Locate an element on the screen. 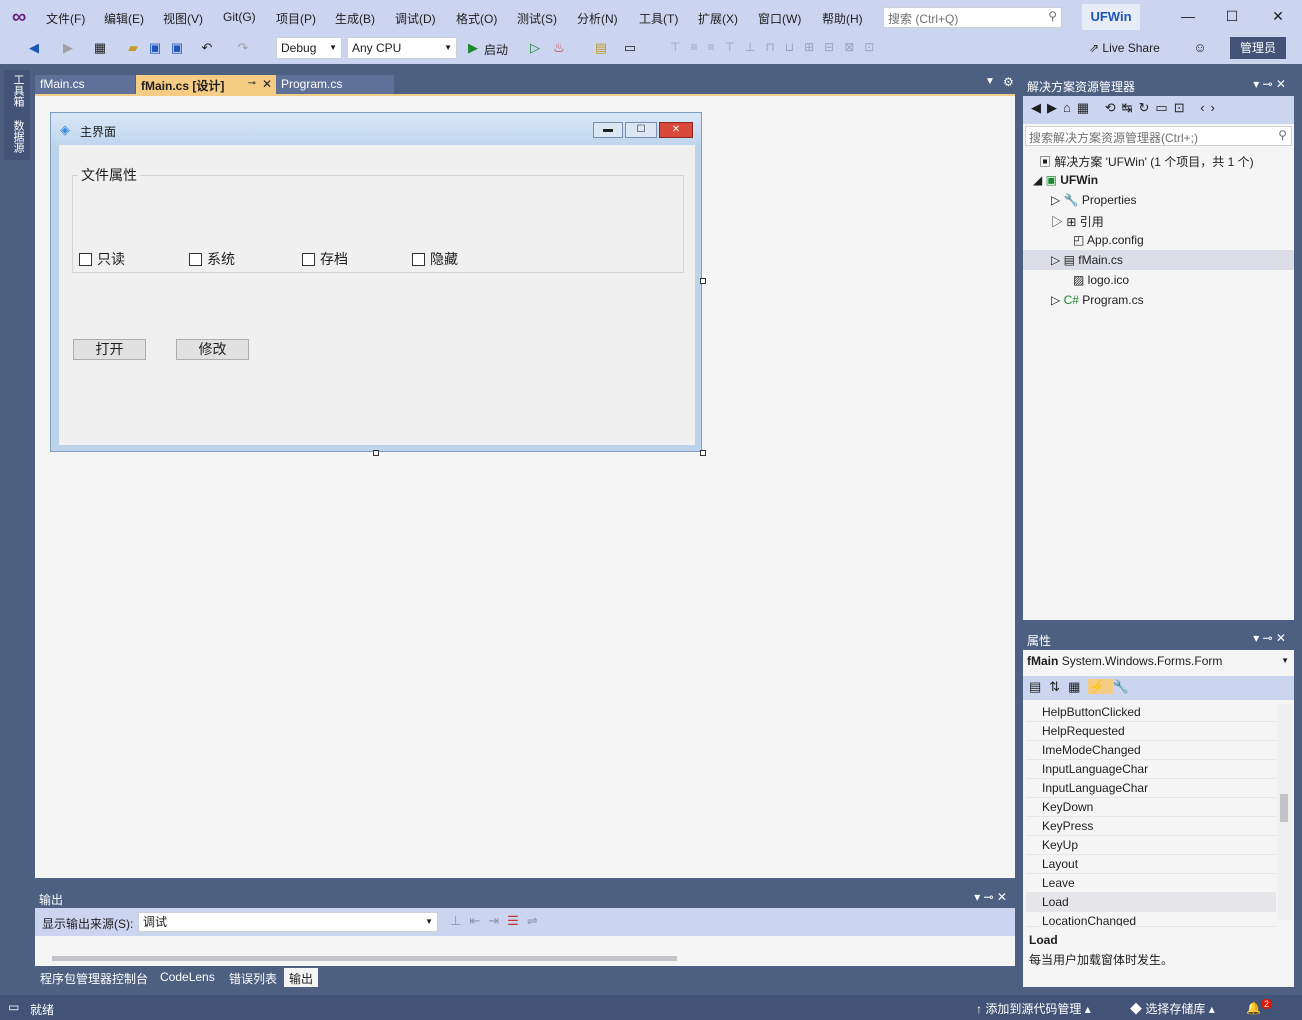 This screenshot has height=1020, width=1302. menu-tools: 工具(T) is located at coordinates (658, 18).